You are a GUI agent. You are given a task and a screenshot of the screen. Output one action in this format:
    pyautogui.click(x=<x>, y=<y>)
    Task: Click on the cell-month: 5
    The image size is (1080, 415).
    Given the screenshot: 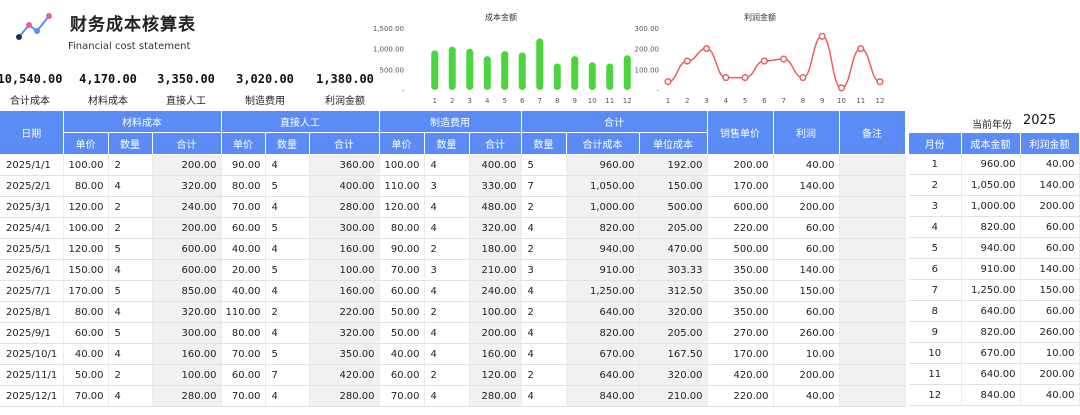 What is the action you would take?
    pyautogui.click(x=935, y=248)
    